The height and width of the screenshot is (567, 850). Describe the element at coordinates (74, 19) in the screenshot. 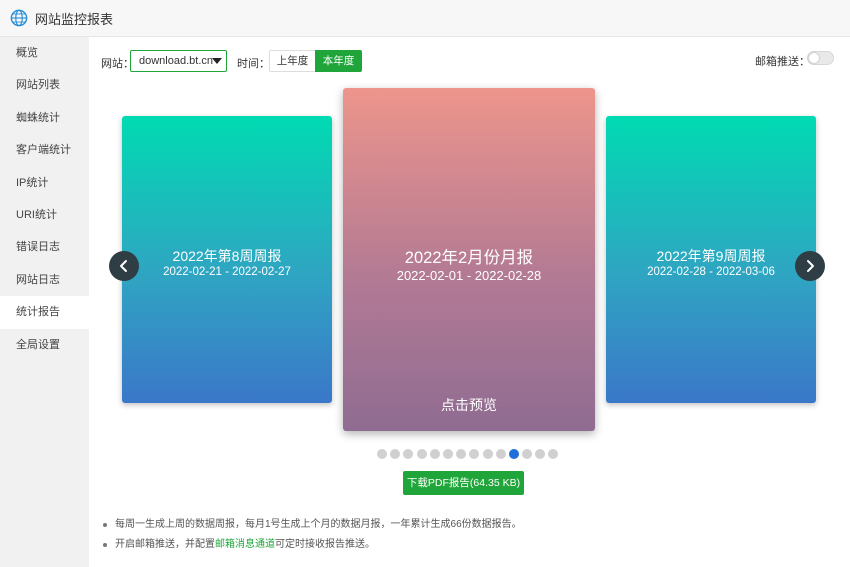

I see `app-title: 网站监控报表` at that location.